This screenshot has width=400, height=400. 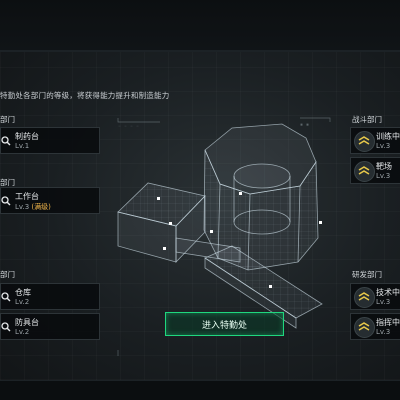 What do you see at coordinates (50, 140) in the screenshot?
I see `facility-card-pharmacy: 制药台 Lv.1` at bounding box center [50, 140].